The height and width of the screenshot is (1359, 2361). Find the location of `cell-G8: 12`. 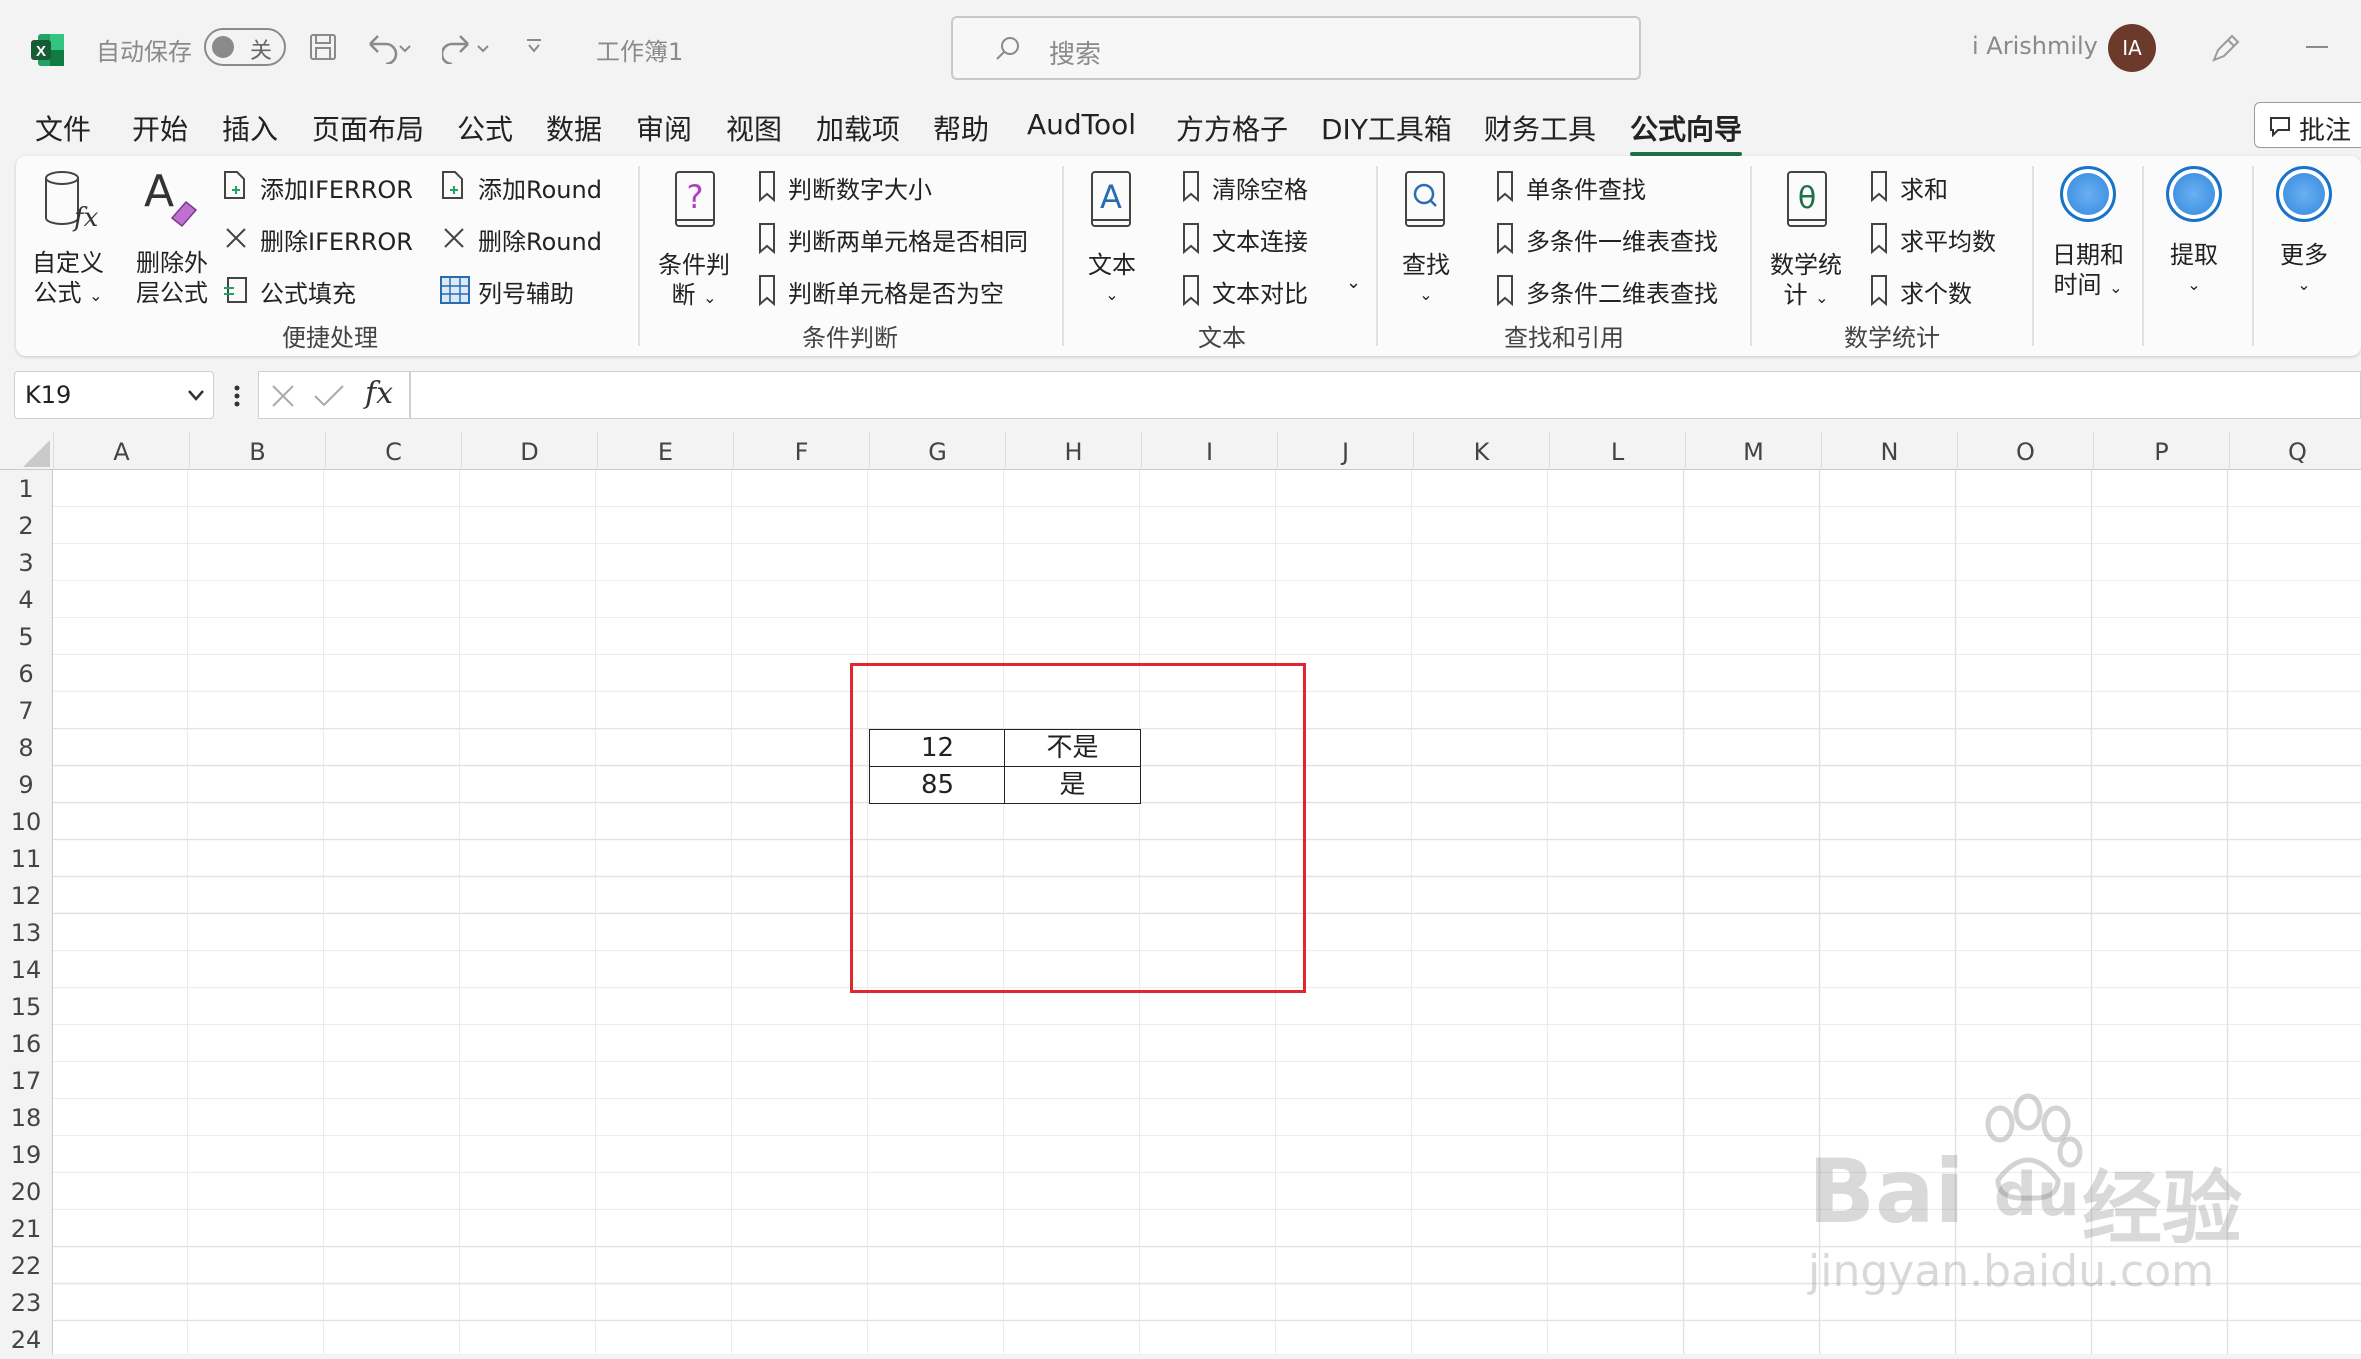

cell-G8: 12 is located at coordinates (937, 748).